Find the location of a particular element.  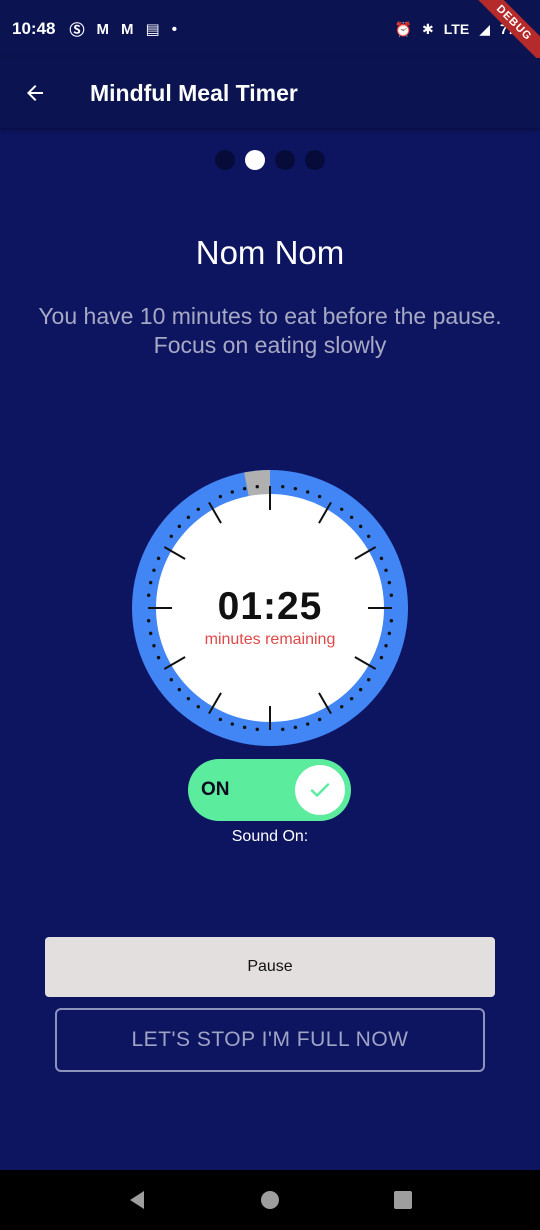

home-nav-icon is located at coordinates (270, 1200).